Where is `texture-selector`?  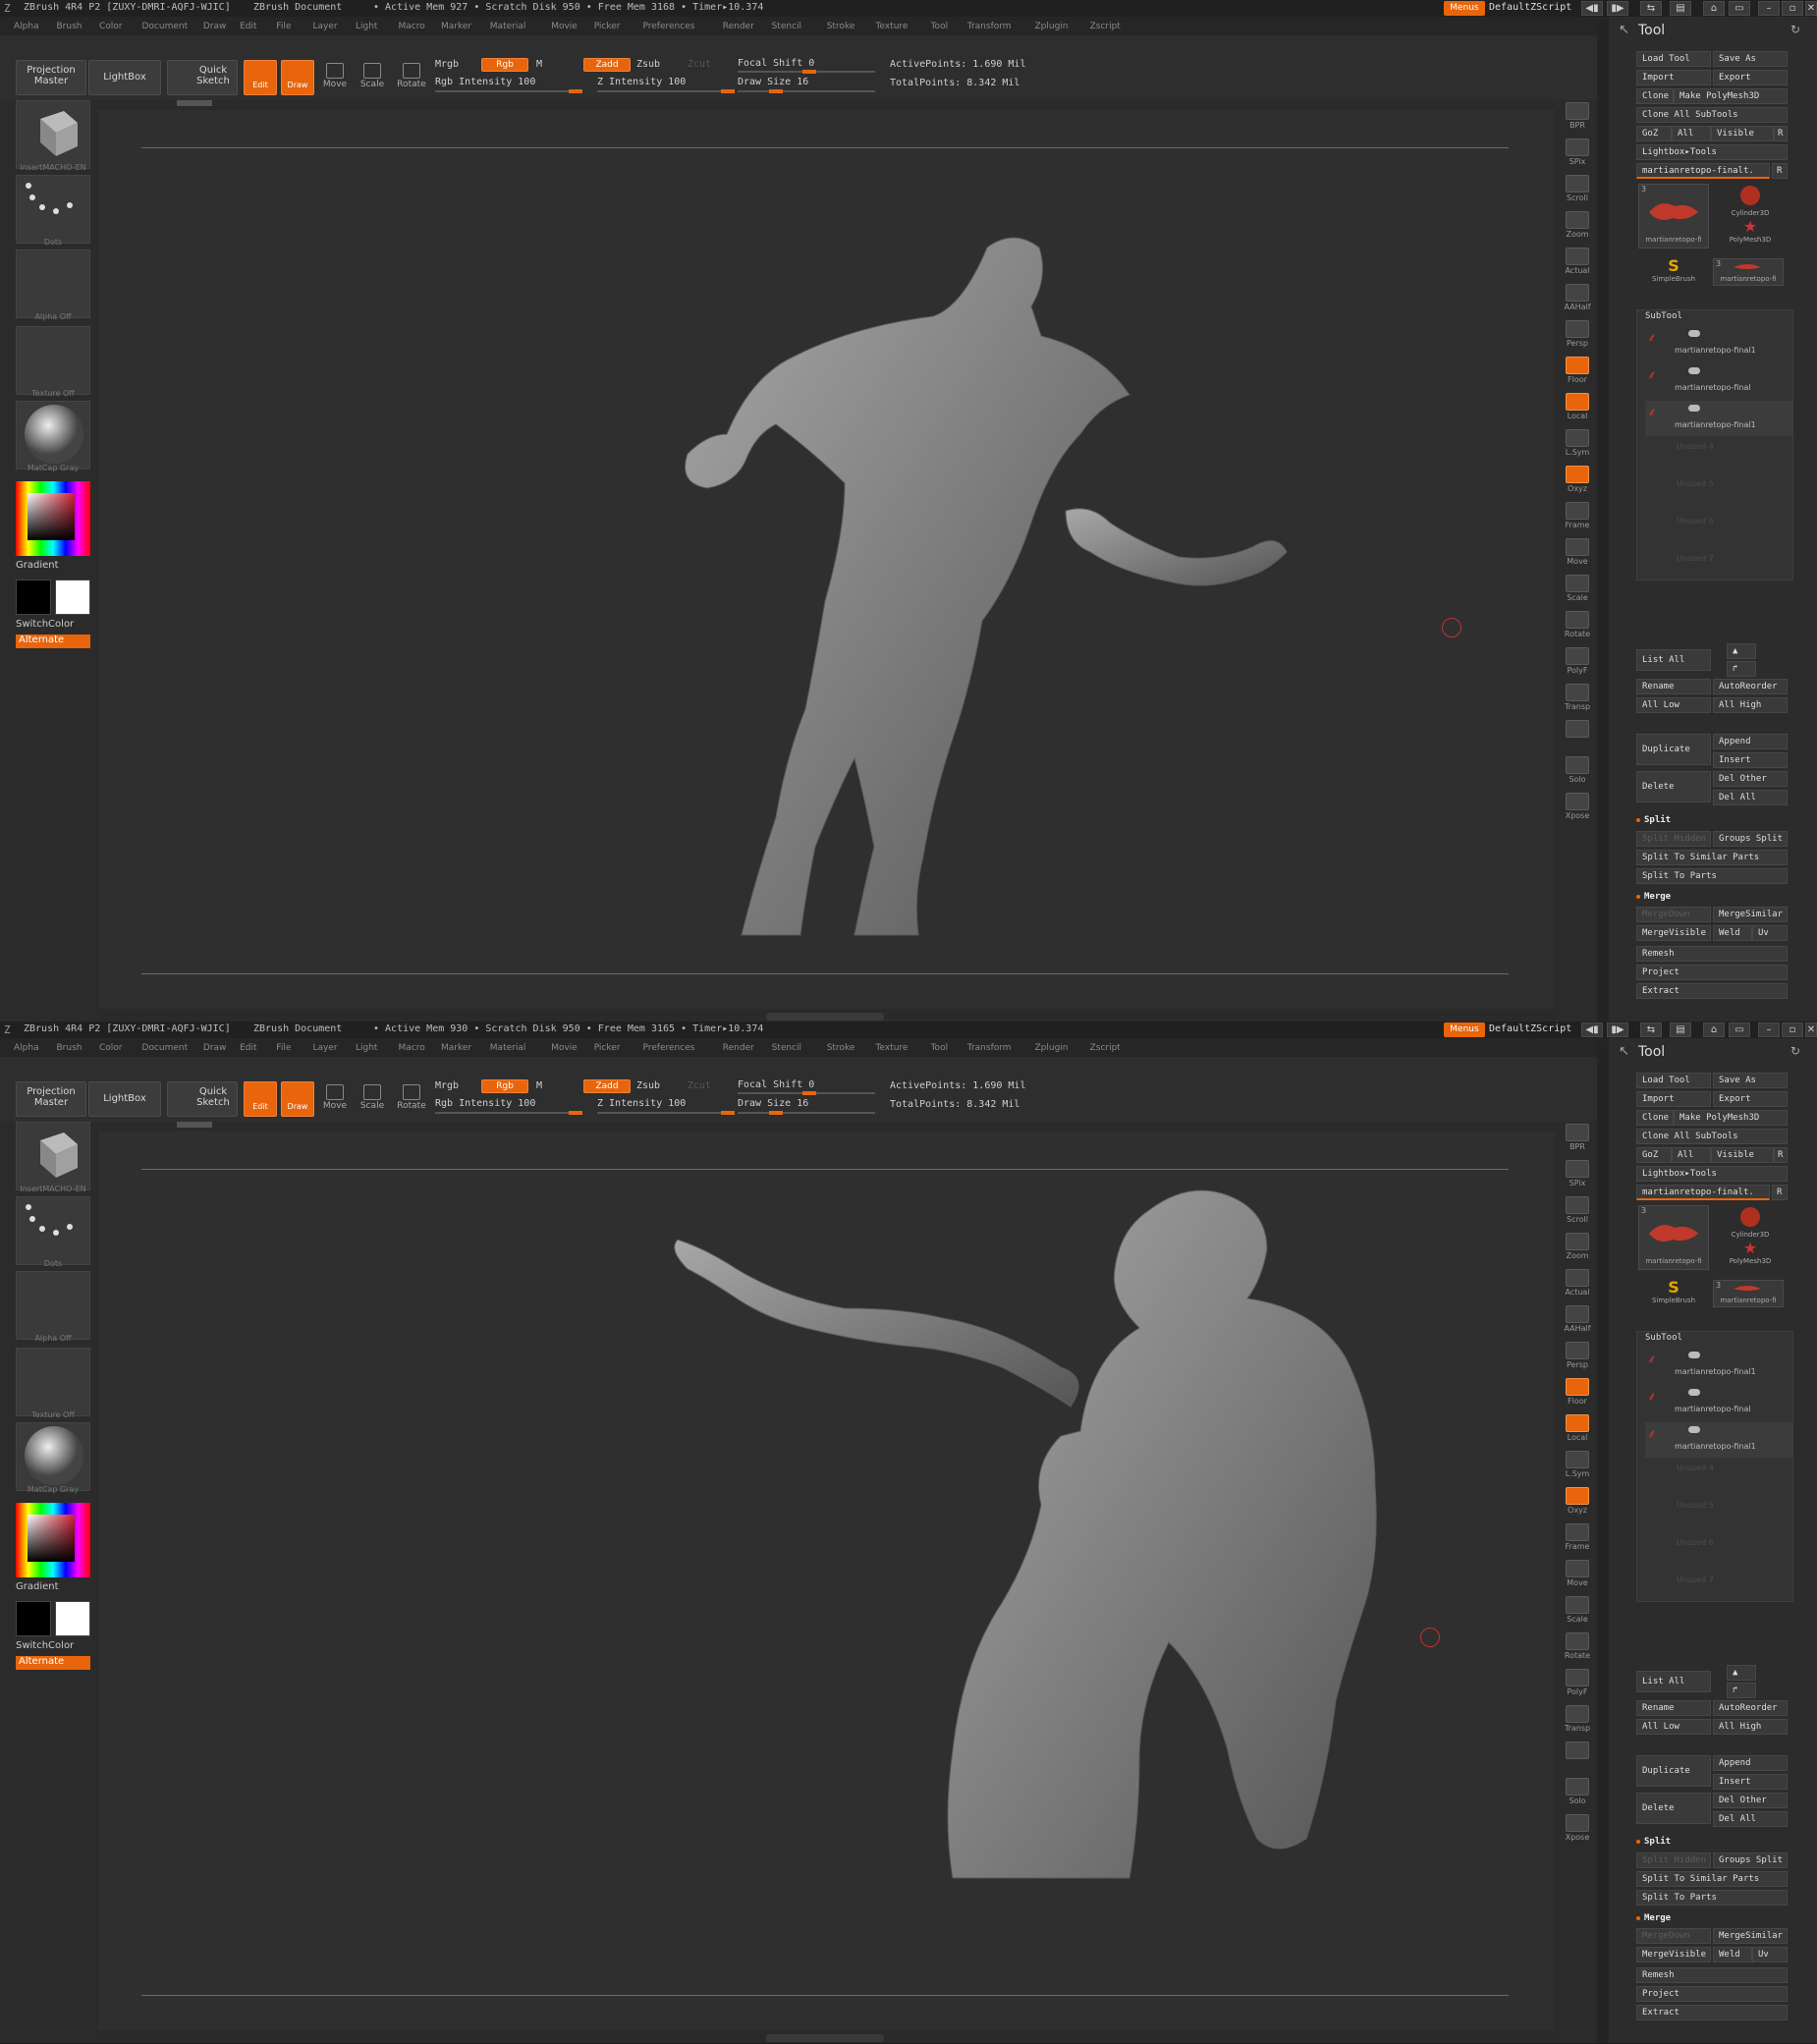 texture-selector is located at coordinates (53, 360).